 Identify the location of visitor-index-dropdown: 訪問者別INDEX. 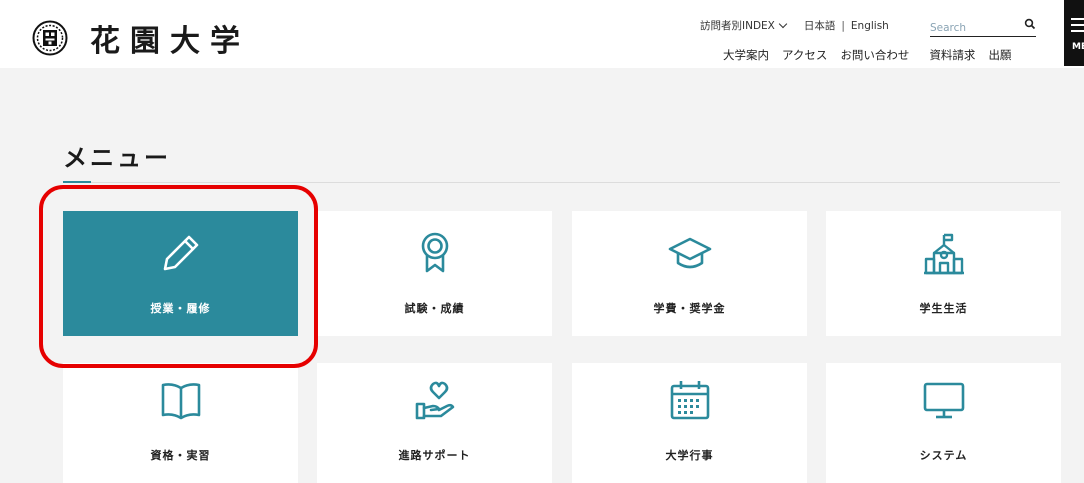
(744, 25).